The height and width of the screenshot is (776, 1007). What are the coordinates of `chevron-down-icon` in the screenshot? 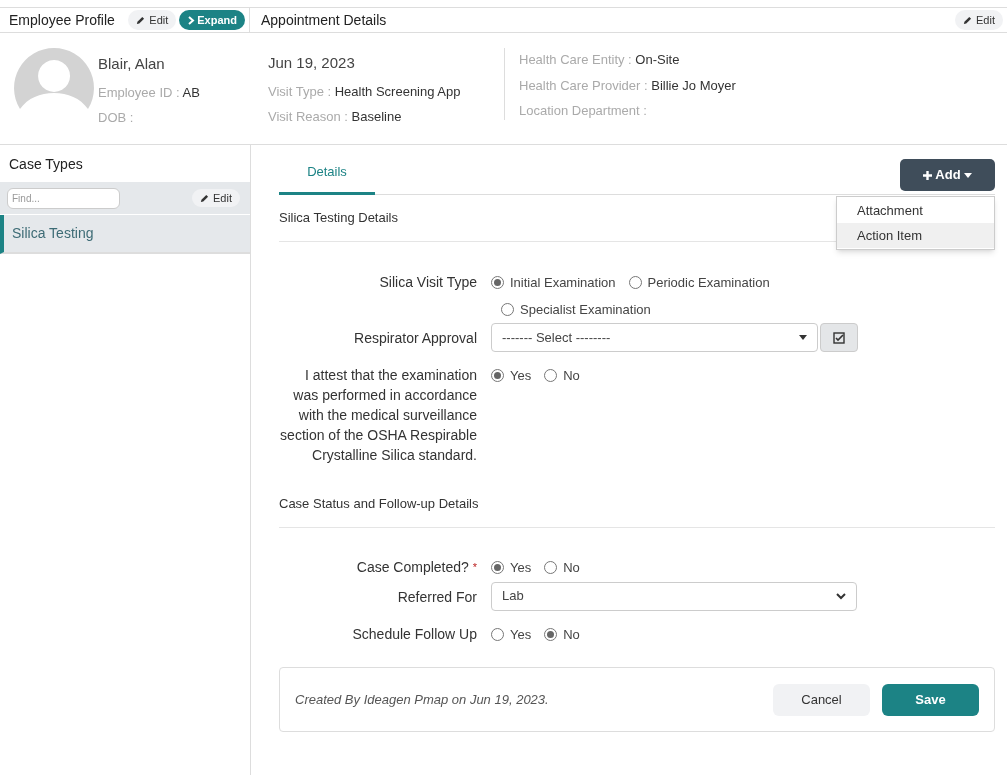 It's located at (841, 596).